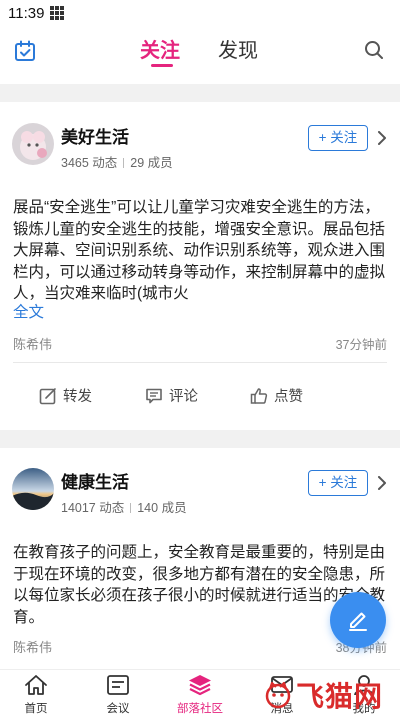 The image size is (400, 719). I want to click on post-time: 37分钟前, so click(361, 345).